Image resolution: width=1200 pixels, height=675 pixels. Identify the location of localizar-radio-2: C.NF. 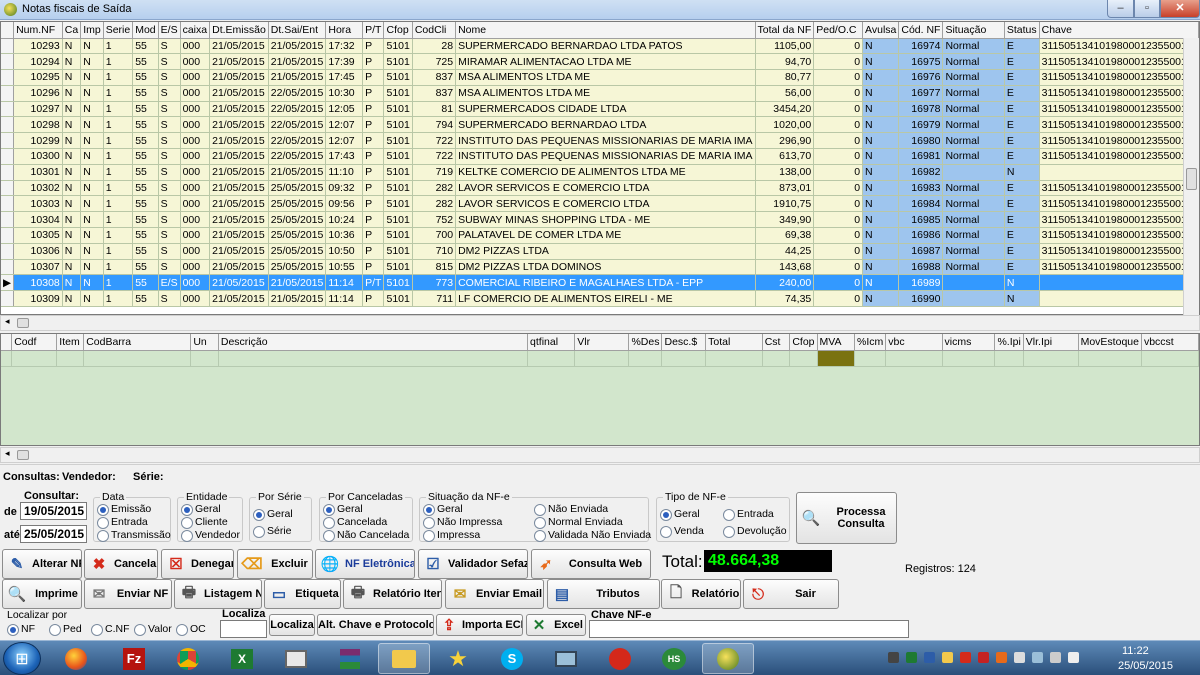
(110, 629).